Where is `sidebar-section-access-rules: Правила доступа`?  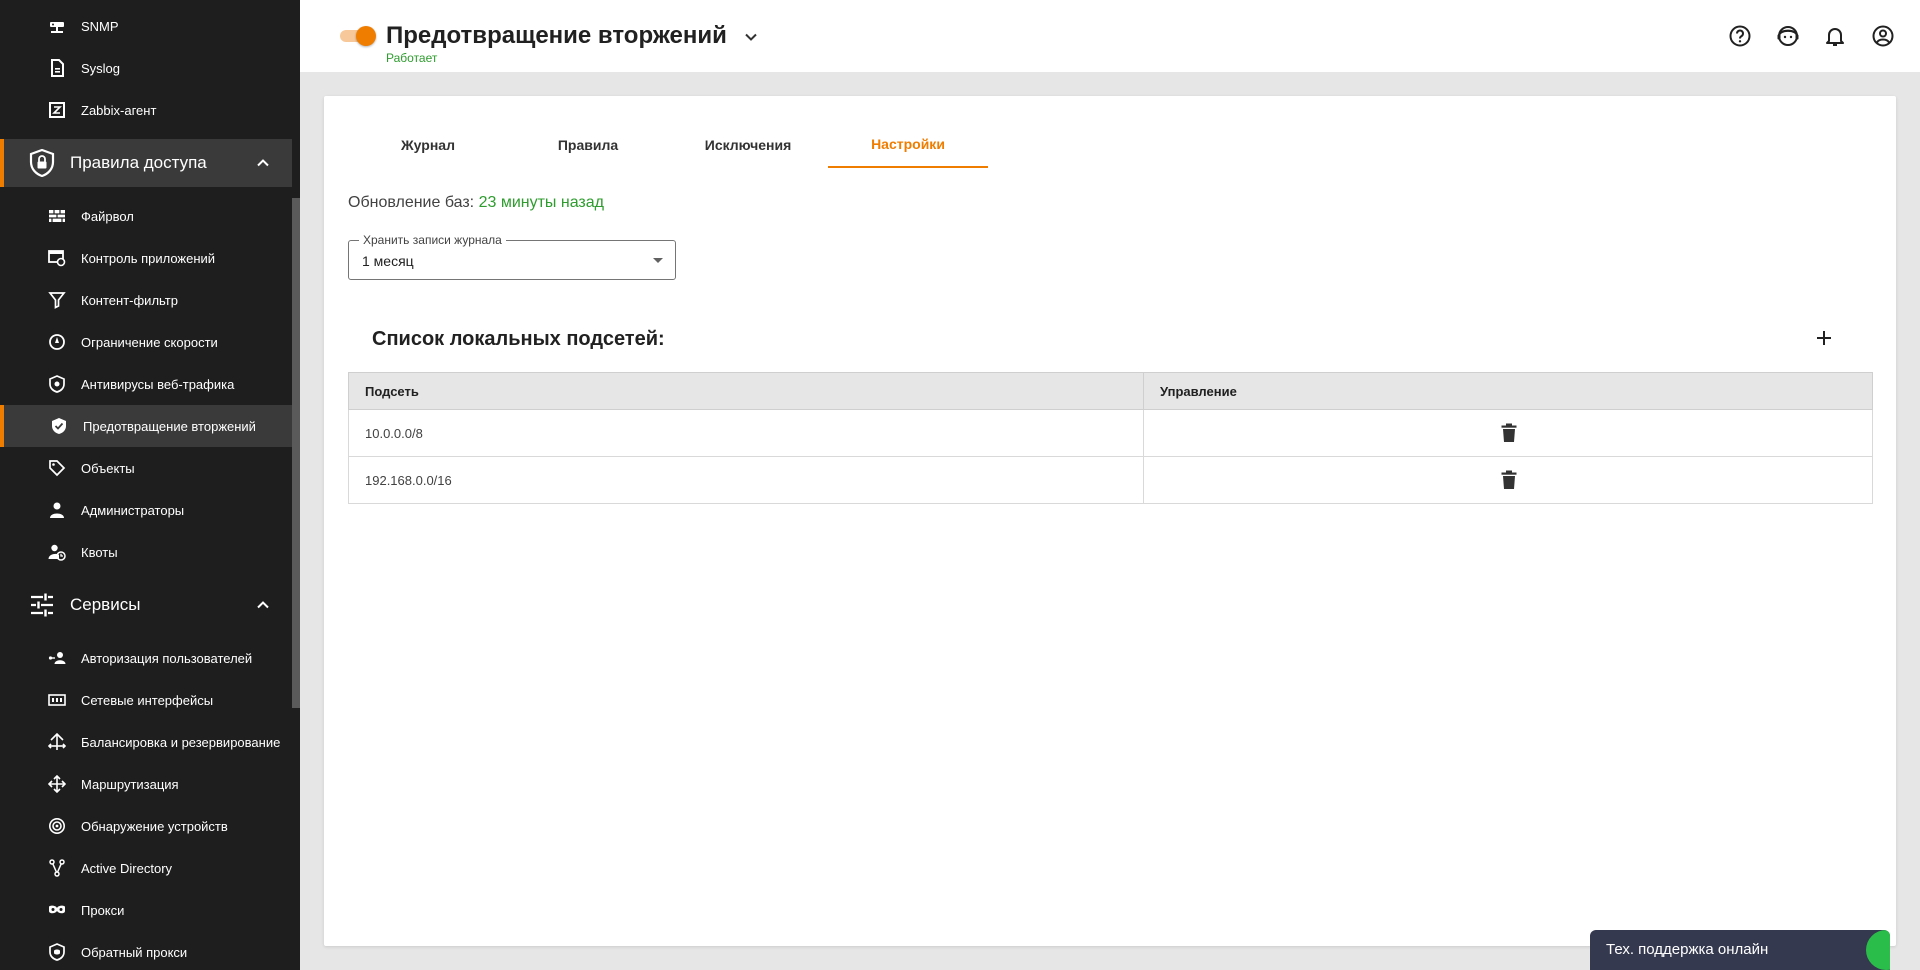
sidebar-section-access-rules: Правила доступа is located at coordinates (146, 163).